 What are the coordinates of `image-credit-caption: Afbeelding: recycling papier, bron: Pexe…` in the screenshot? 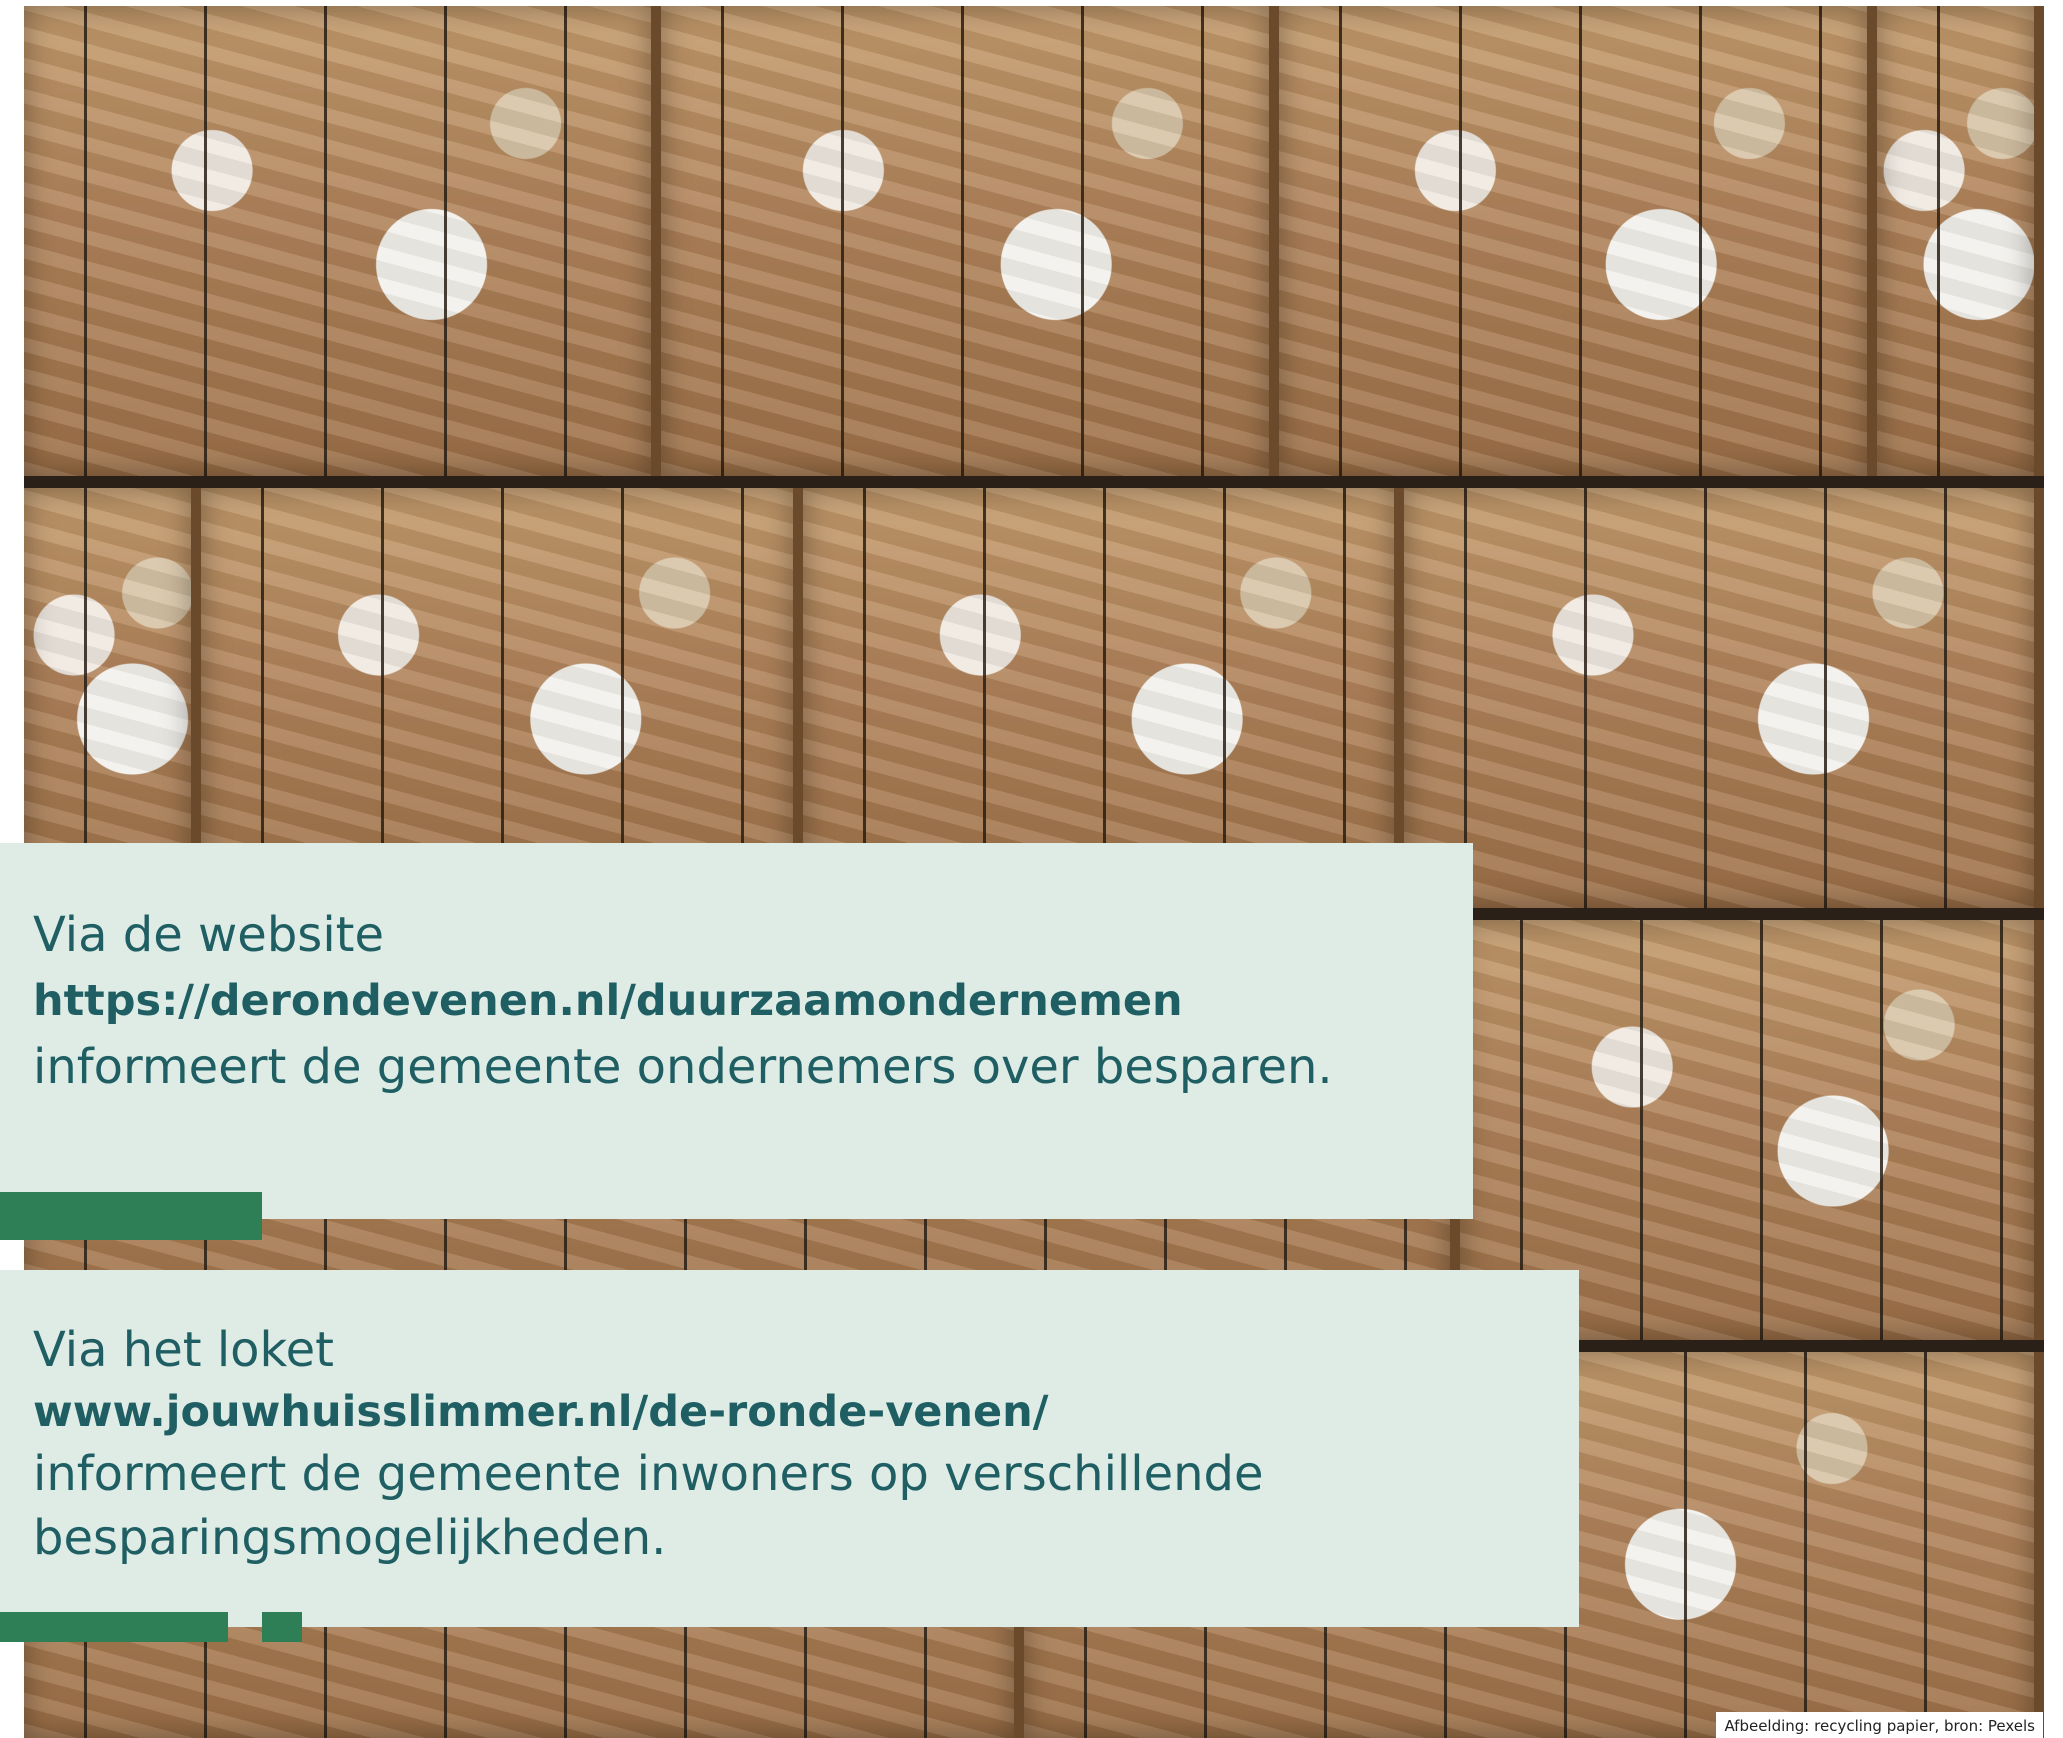 It's located at (1879, 1725).